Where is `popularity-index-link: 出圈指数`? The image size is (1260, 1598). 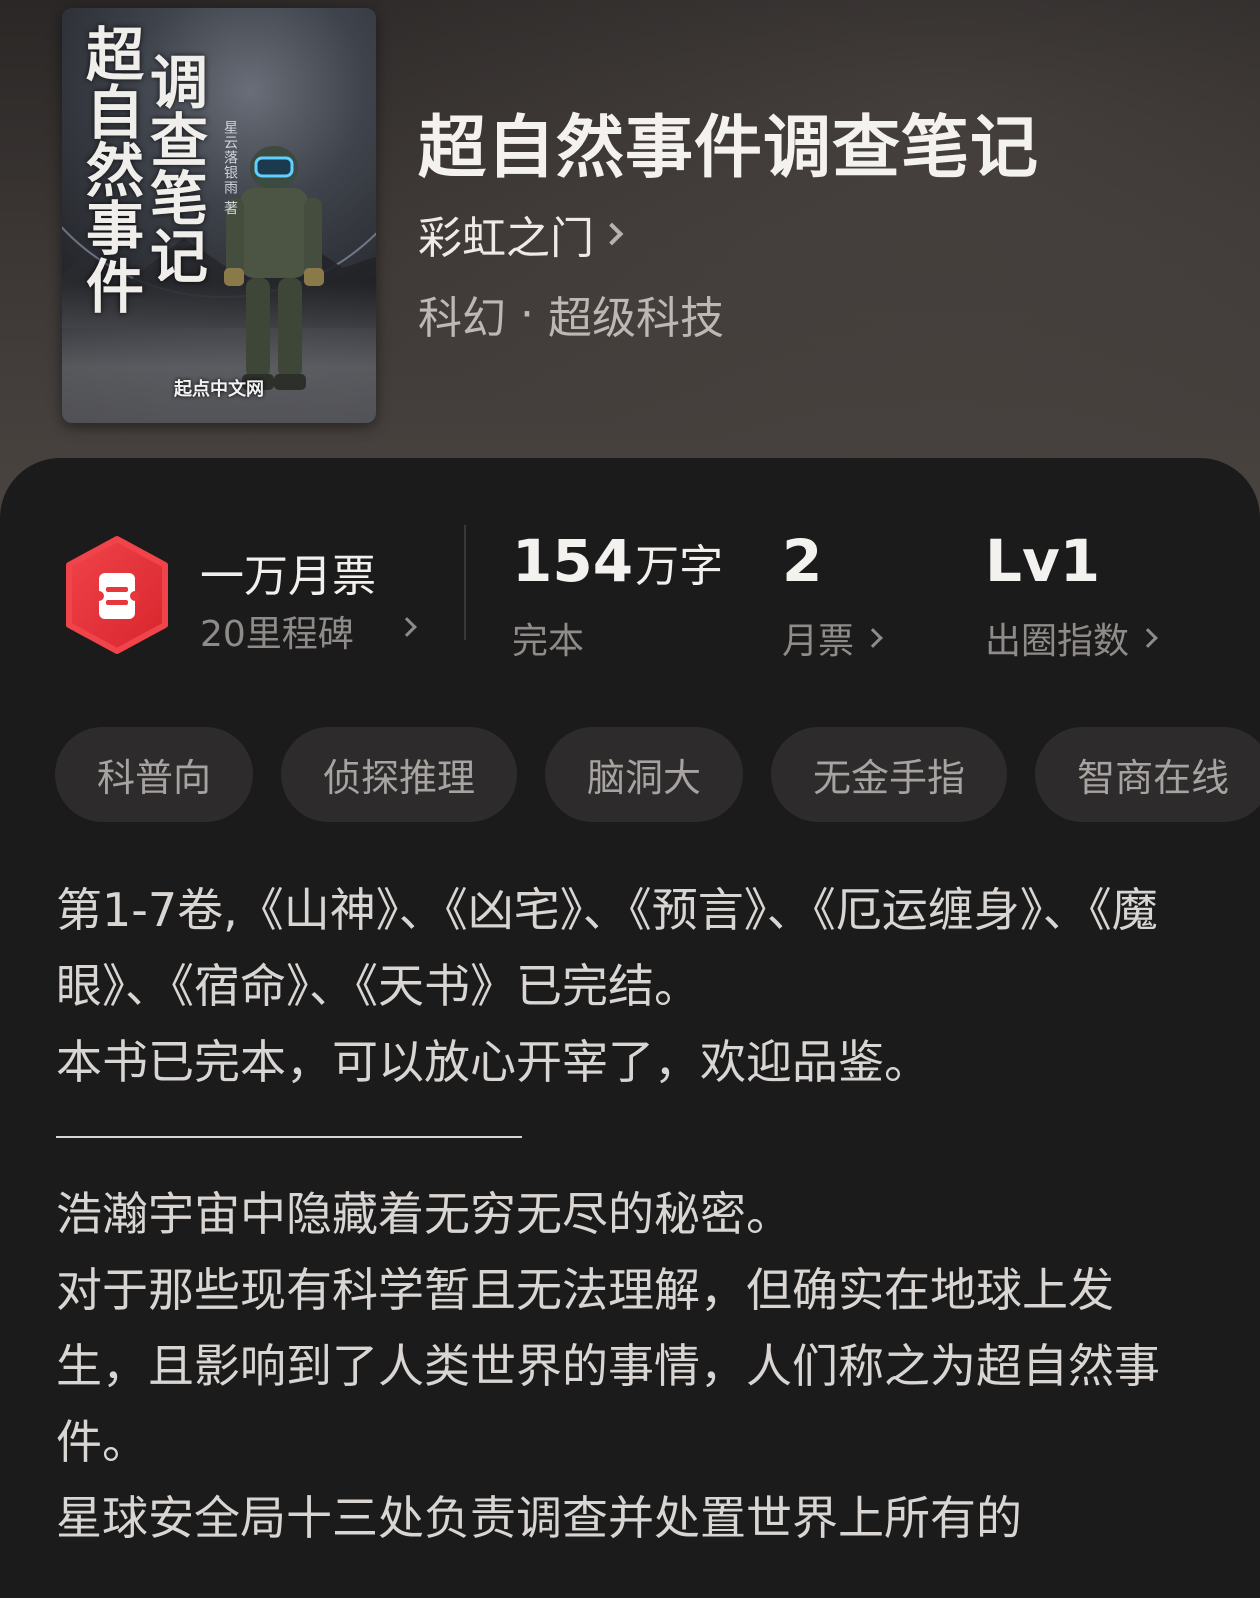 popularity-index-link: 出圈指数 is located at coordinates (1071, 638).